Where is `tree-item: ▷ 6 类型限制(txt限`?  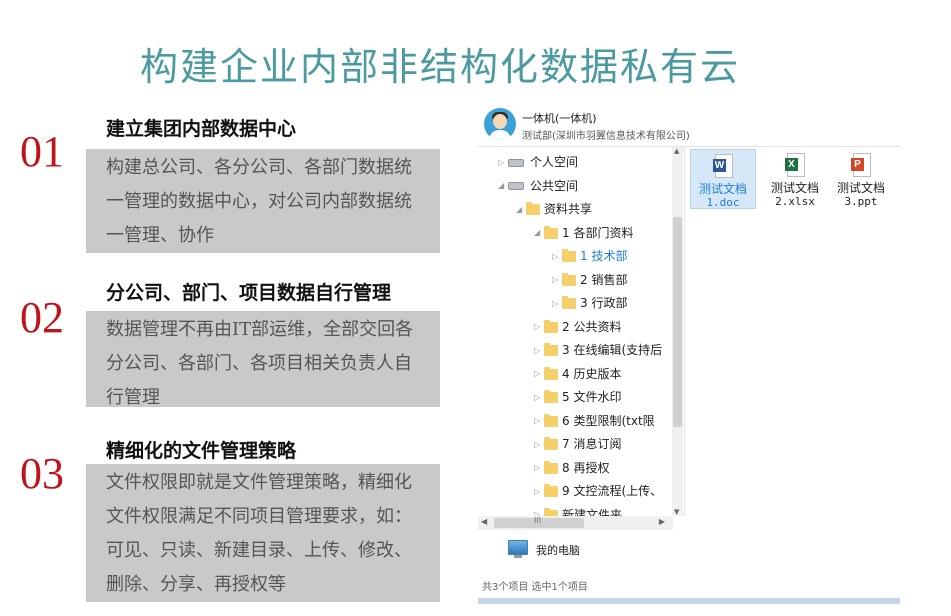 tree-item: ▷ 6 类型限制(txt限 is located at coordinates (594, 421).